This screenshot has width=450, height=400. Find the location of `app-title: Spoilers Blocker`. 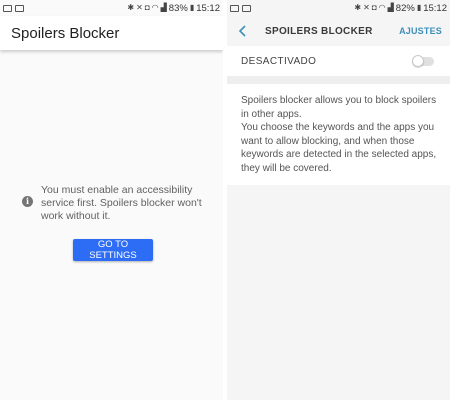

app-title: Spoilers Blocker is located at coordinates (65, 33).